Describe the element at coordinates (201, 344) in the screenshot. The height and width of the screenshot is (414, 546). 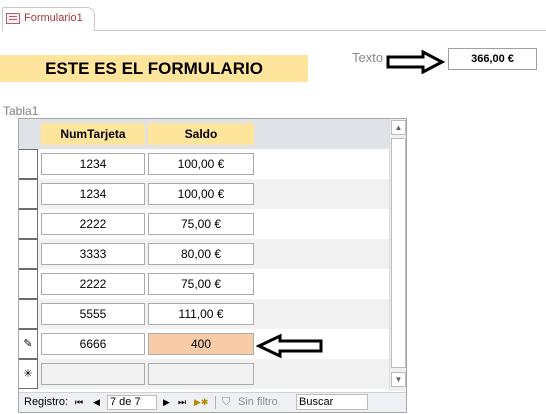
I see `saldo-field-active: 400` at that location.